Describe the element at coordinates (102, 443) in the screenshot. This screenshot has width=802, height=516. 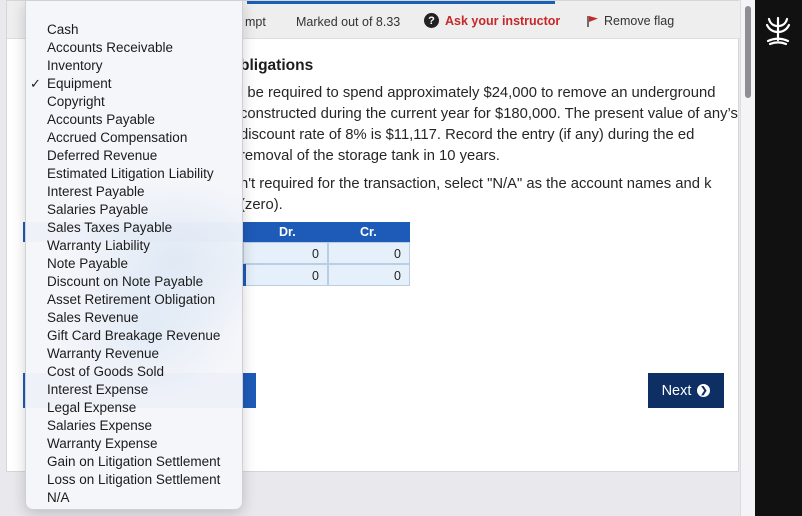
I see `dropdown-option-label: Warranty Expense` at that location.